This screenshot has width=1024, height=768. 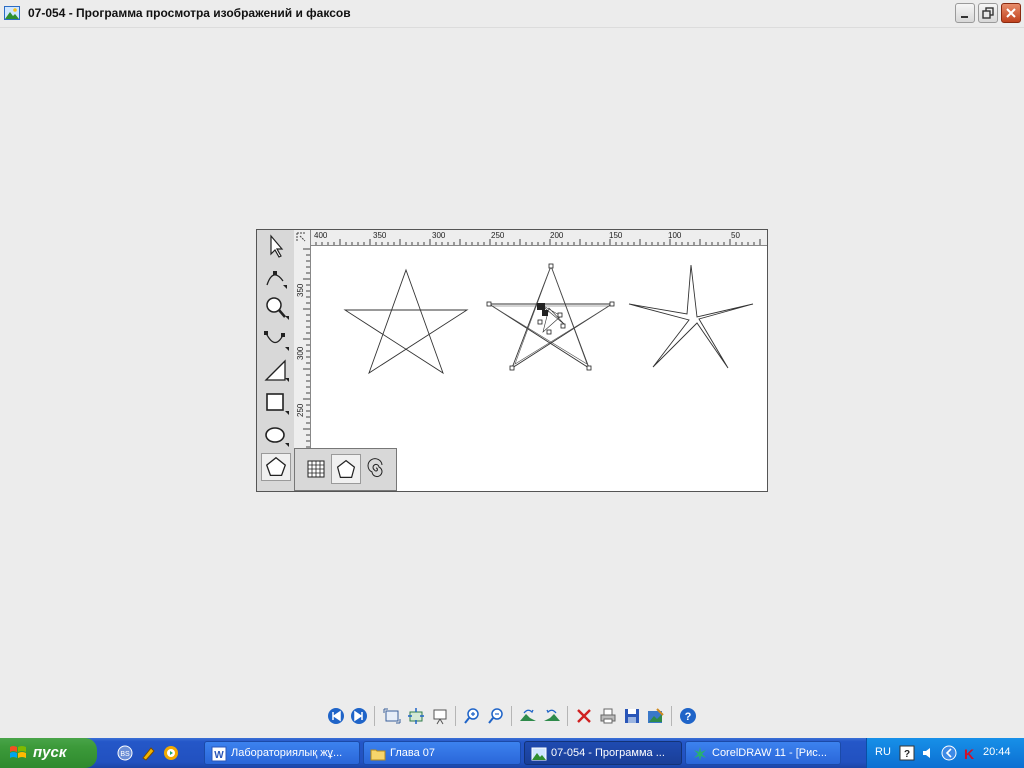 I want to click on taskbar-item: Глава 07, so click(x=442, y=753).